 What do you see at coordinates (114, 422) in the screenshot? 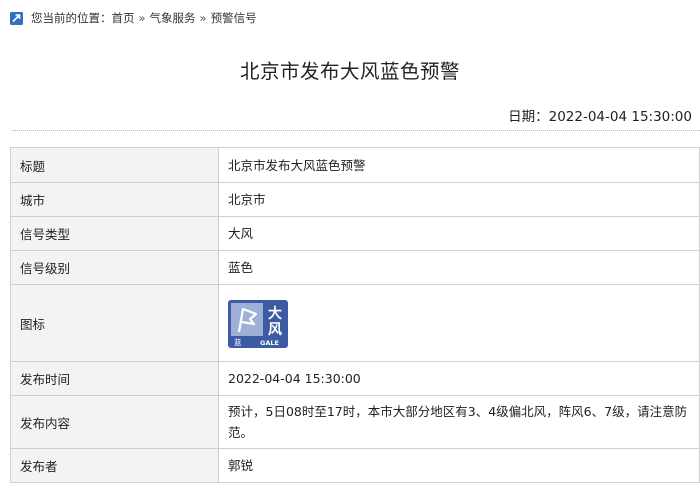
I see `row-key: 发布内容` at bounding box center [114, 422].